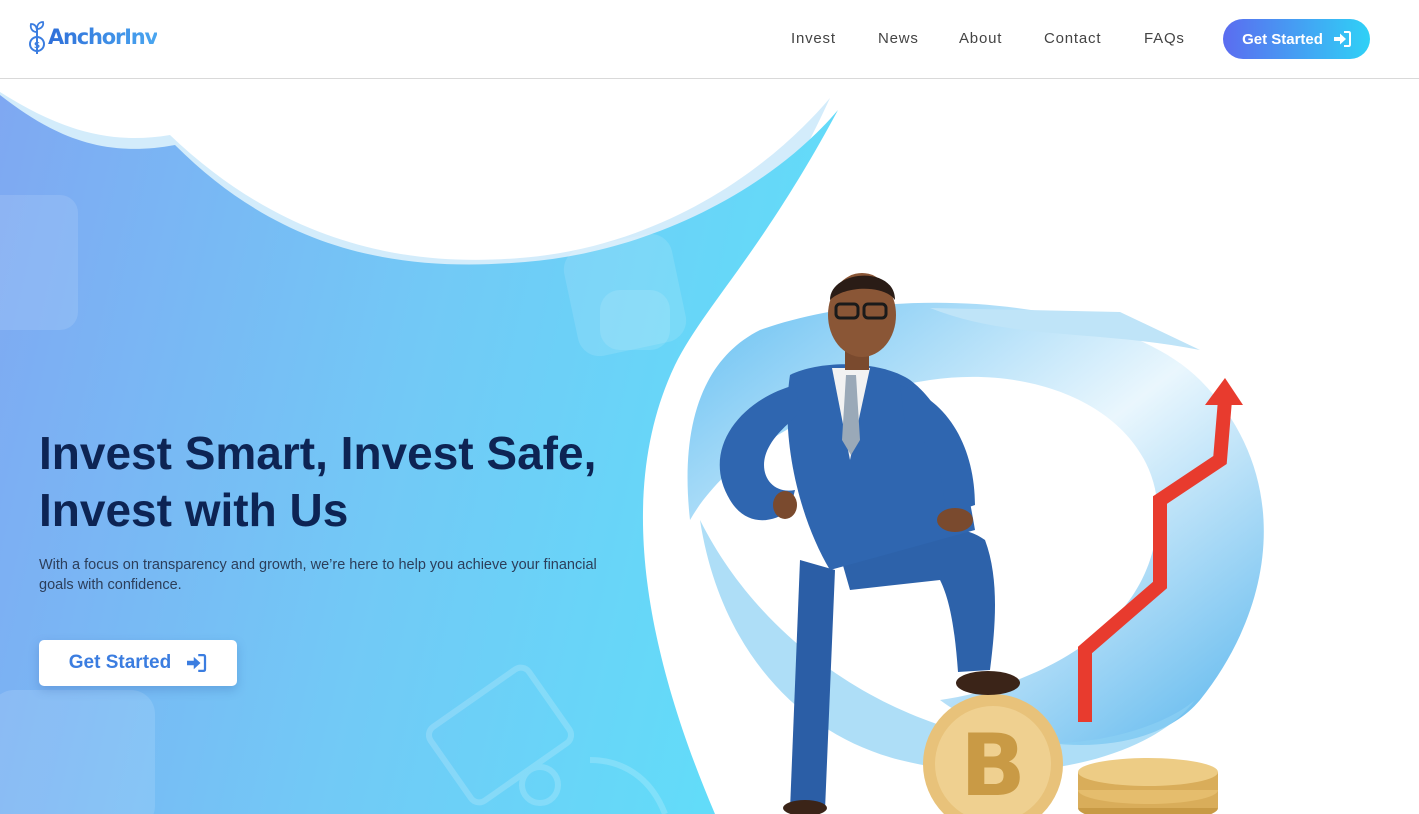  What do you see at coordinates (813, 38) in the screenshot?
I see `nav-invest: Invest` at bounding box center [813, 38].